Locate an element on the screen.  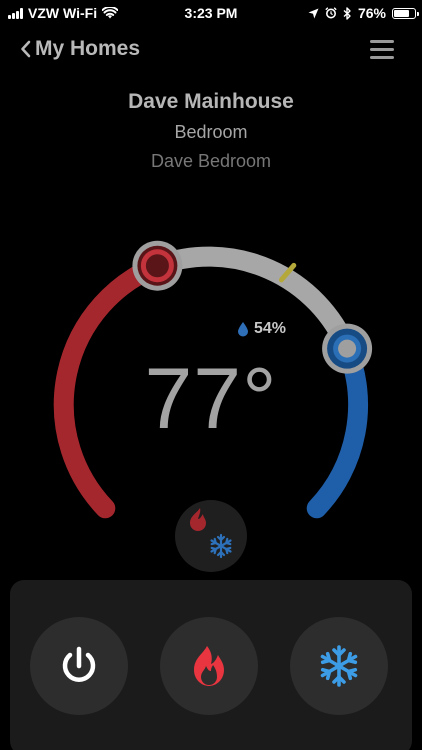
heat-cool-icon is located at coordinates (211, 533).